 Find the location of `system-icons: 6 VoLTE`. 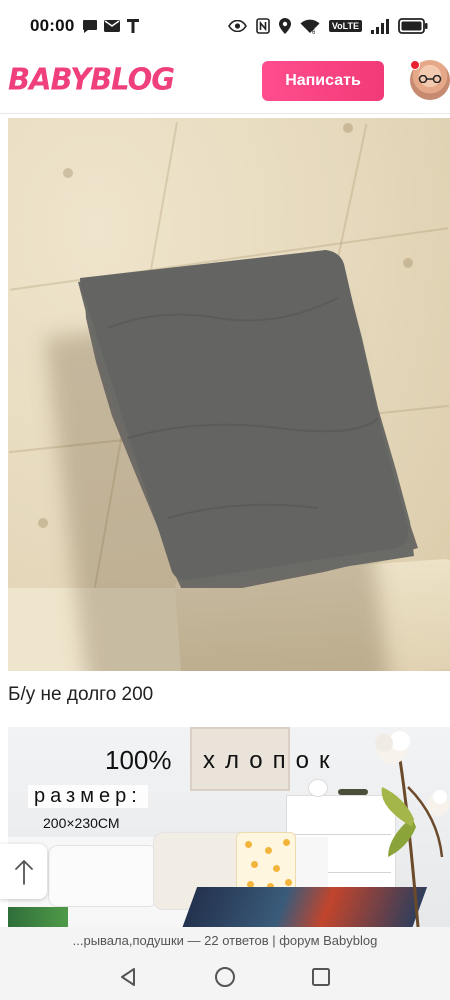

system-icons: 6 VoLTE is located at coordinates (327, 26).